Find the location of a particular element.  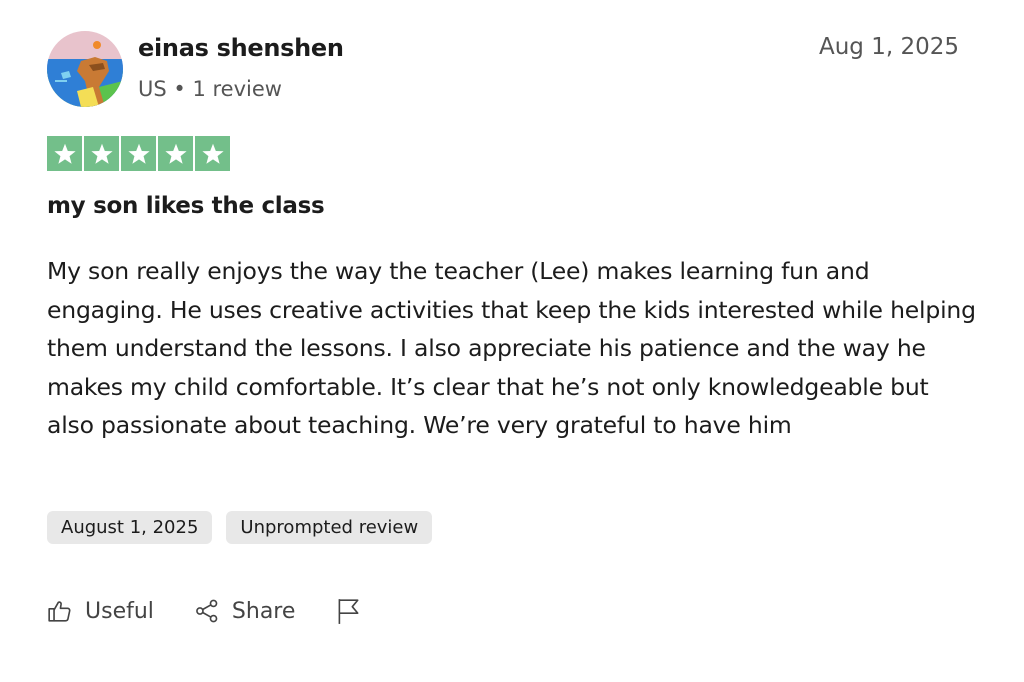

review-type-tag: Unprompted review is located at coordinates (329, 527).